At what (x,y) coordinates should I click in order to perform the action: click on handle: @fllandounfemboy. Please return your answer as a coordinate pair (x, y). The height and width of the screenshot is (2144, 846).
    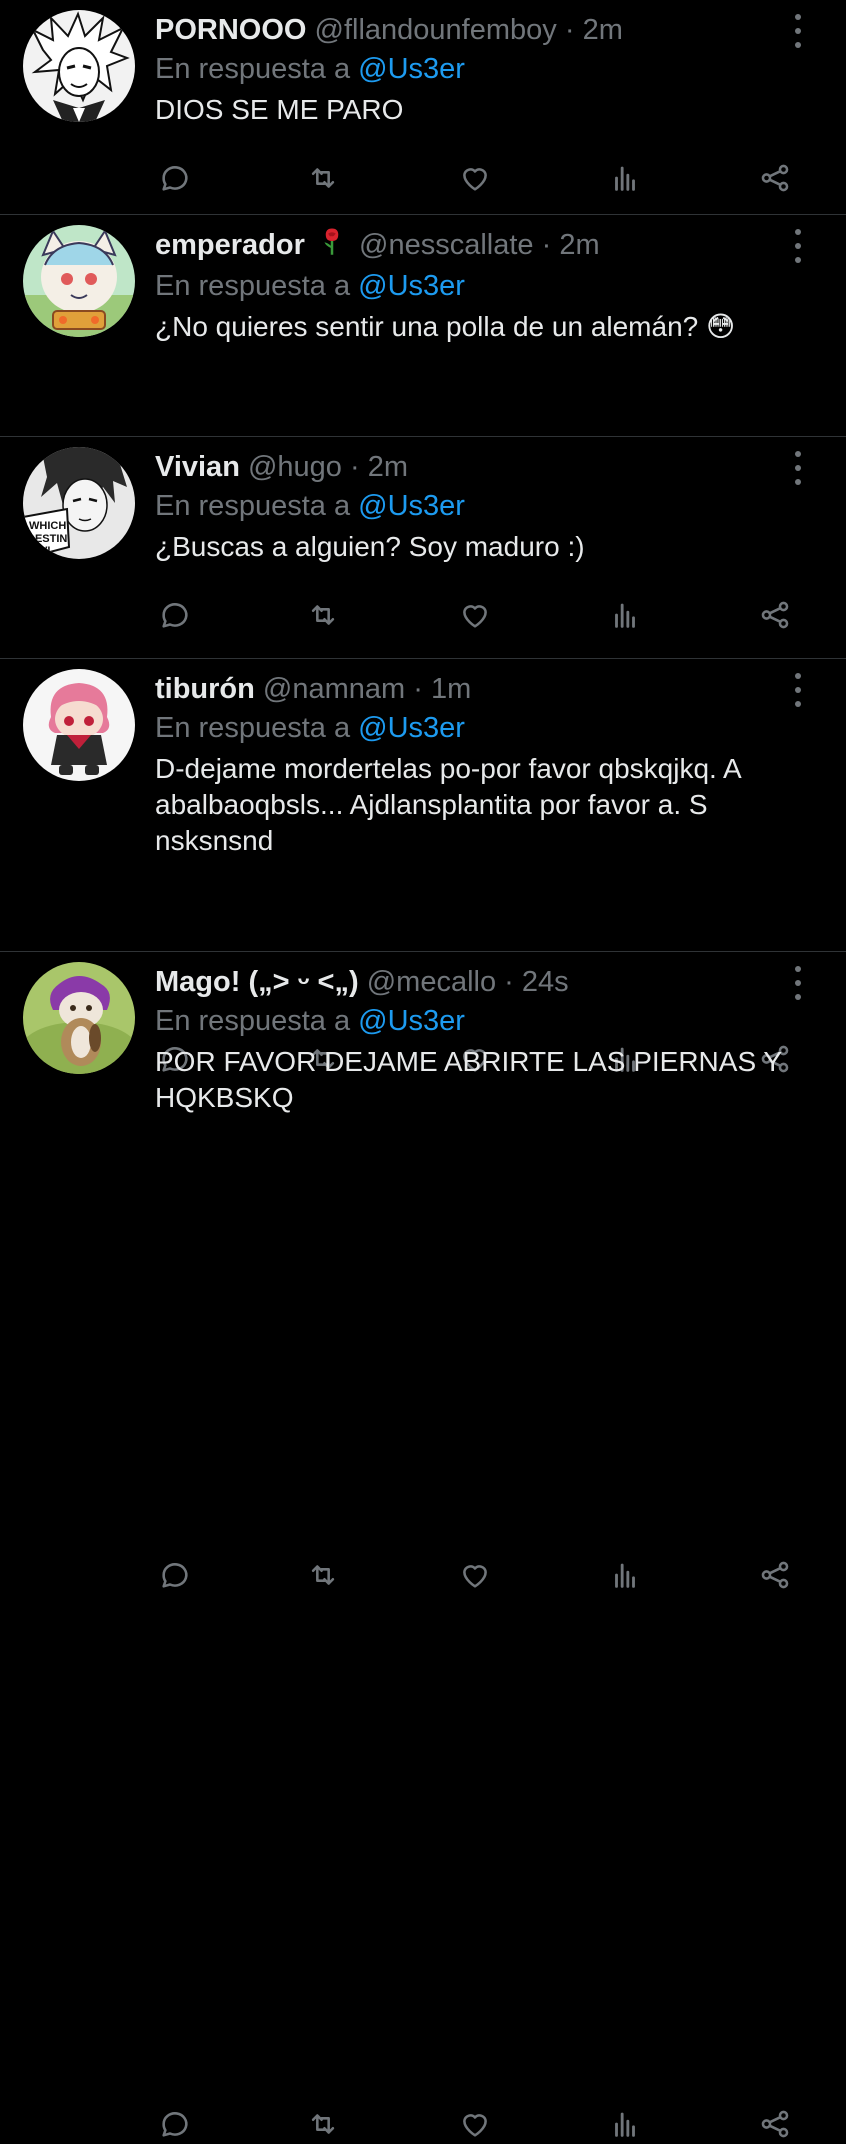
    Looking at the image, I should click on (436, 30).